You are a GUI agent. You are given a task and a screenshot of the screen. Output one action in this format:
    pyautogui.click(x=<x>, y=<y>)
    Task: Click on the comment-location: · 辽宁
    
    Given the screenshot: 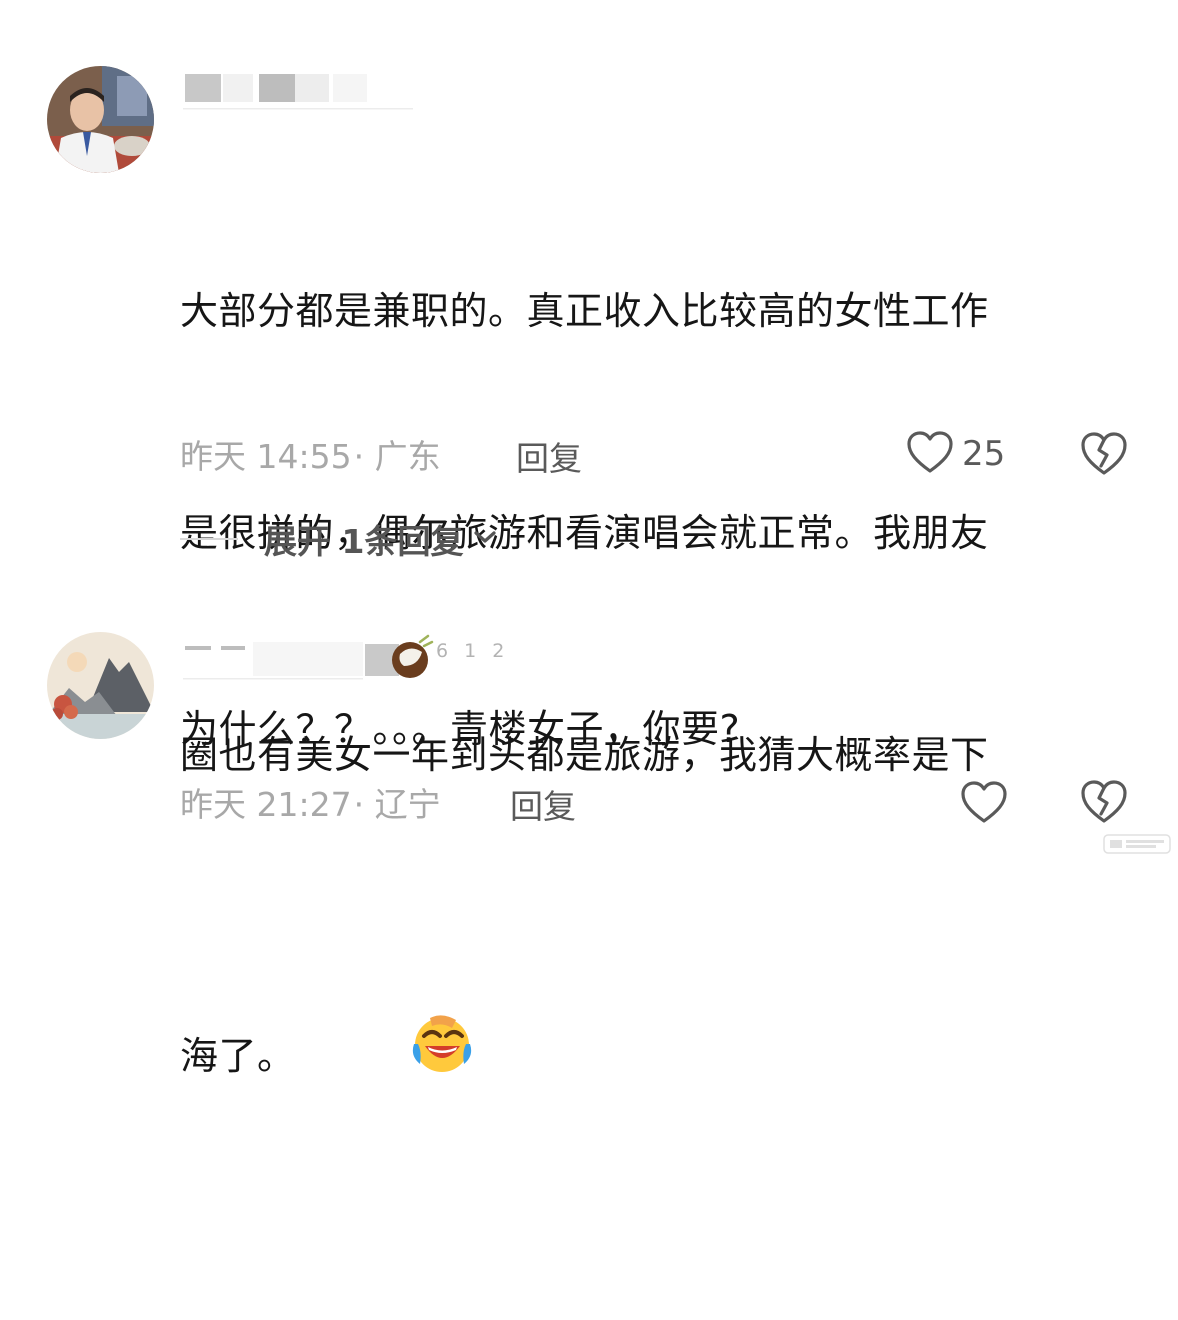 What is the action you would take?
    pyautogui.click(x=397, y=804)
    